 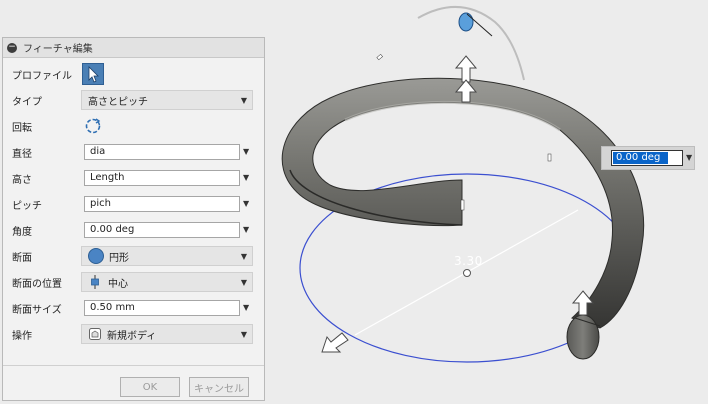 I want to click on row-pitch: ピッチ pich ▼, so click(x=133, y=204).